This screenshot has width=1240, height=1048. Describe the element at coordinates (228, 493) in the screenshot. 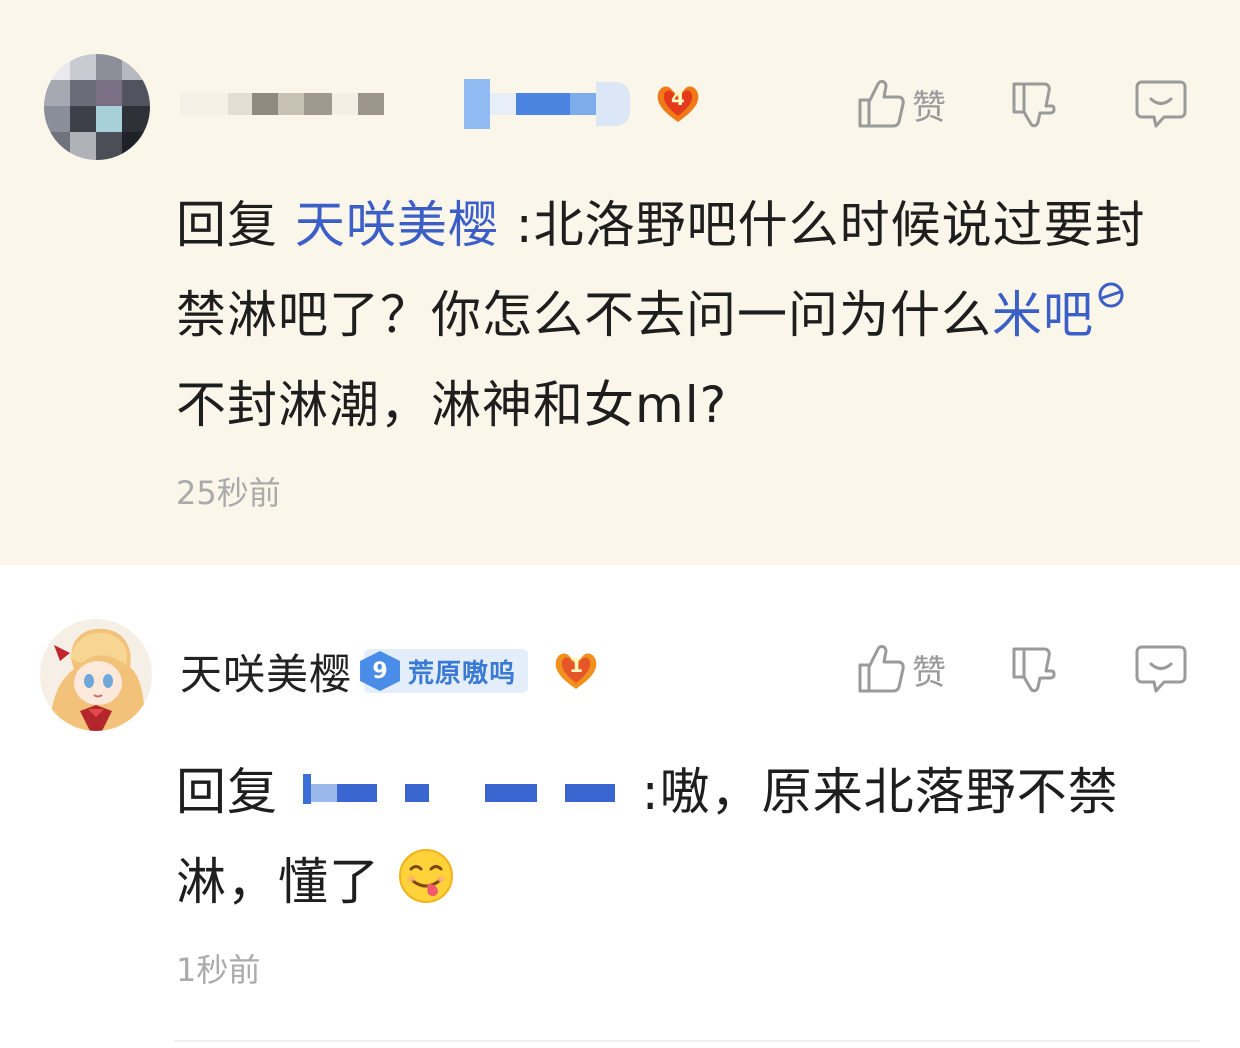

I see `comment-timestamp: 25秒前` at that location.